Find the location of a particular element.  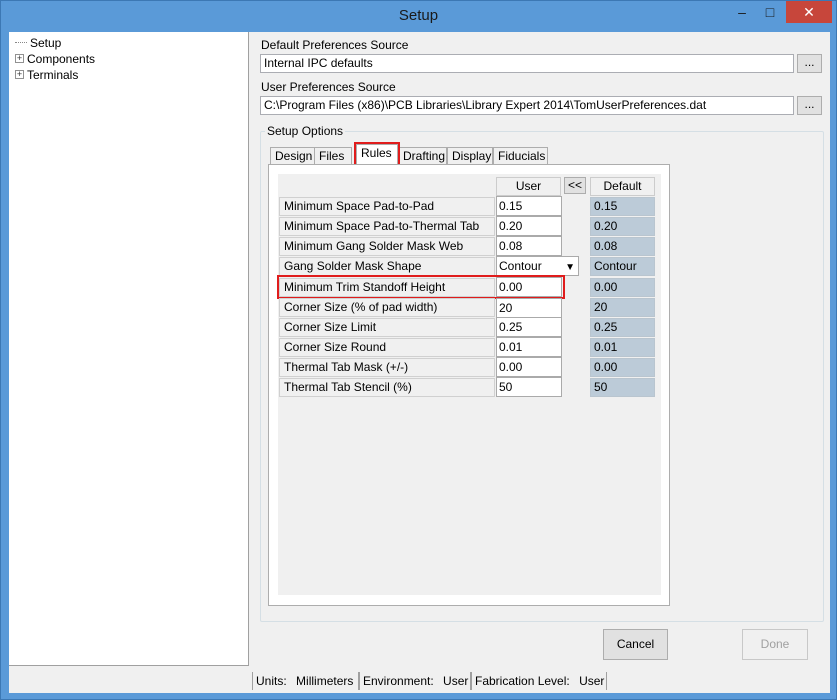

rule-user-input: 20 is located at coordinates (529, 308).